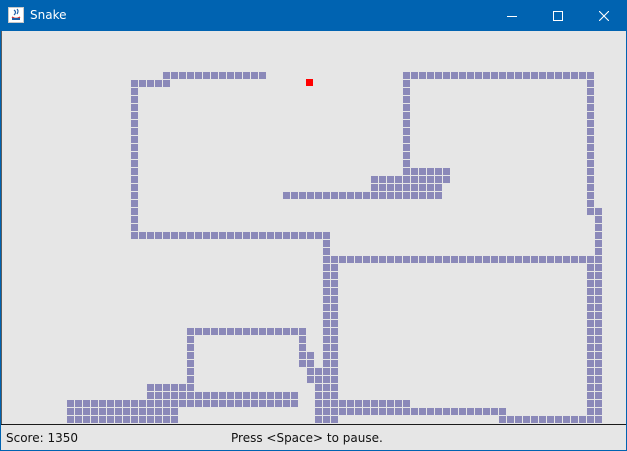  What do you see at coordinates (558, 15) in the screenshot?
I see `maximize-button` at bounding box center [558, 15].